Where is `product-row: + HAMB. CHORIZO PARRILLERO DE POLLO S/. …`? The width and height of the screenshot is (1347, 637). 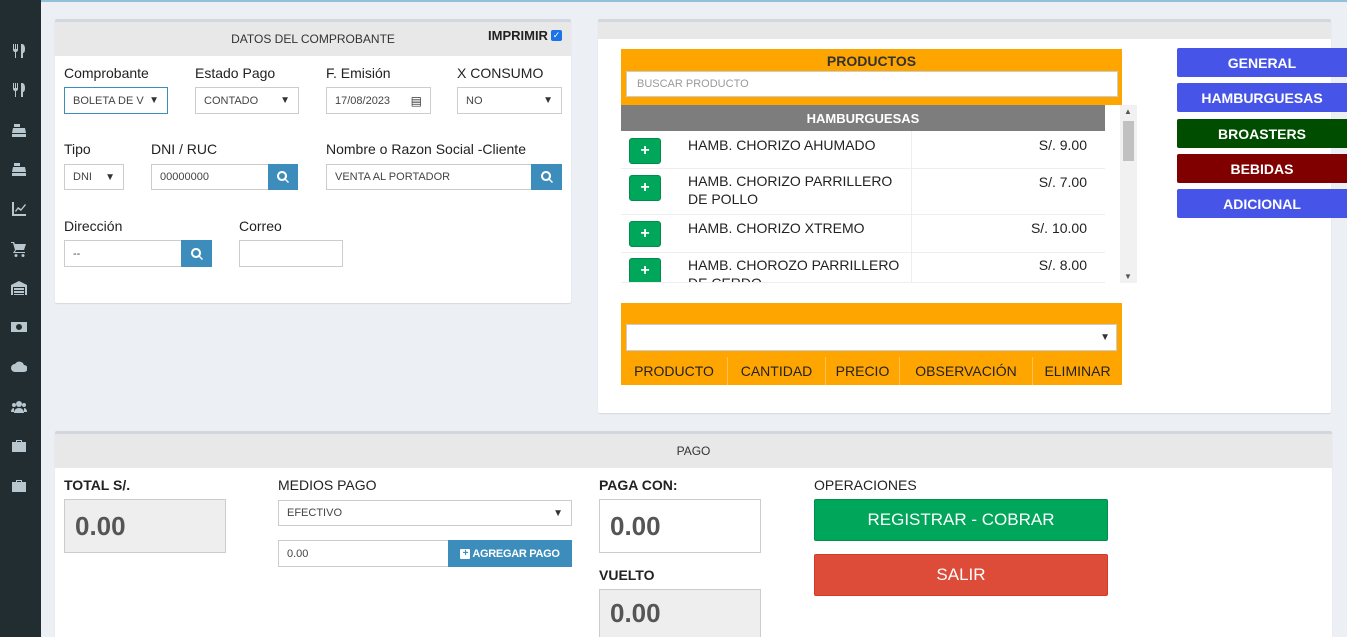 product-row: + HAMB. CHORIZO PARRILLERO DE POLLO S/. … is located at coordinates (863, 192).